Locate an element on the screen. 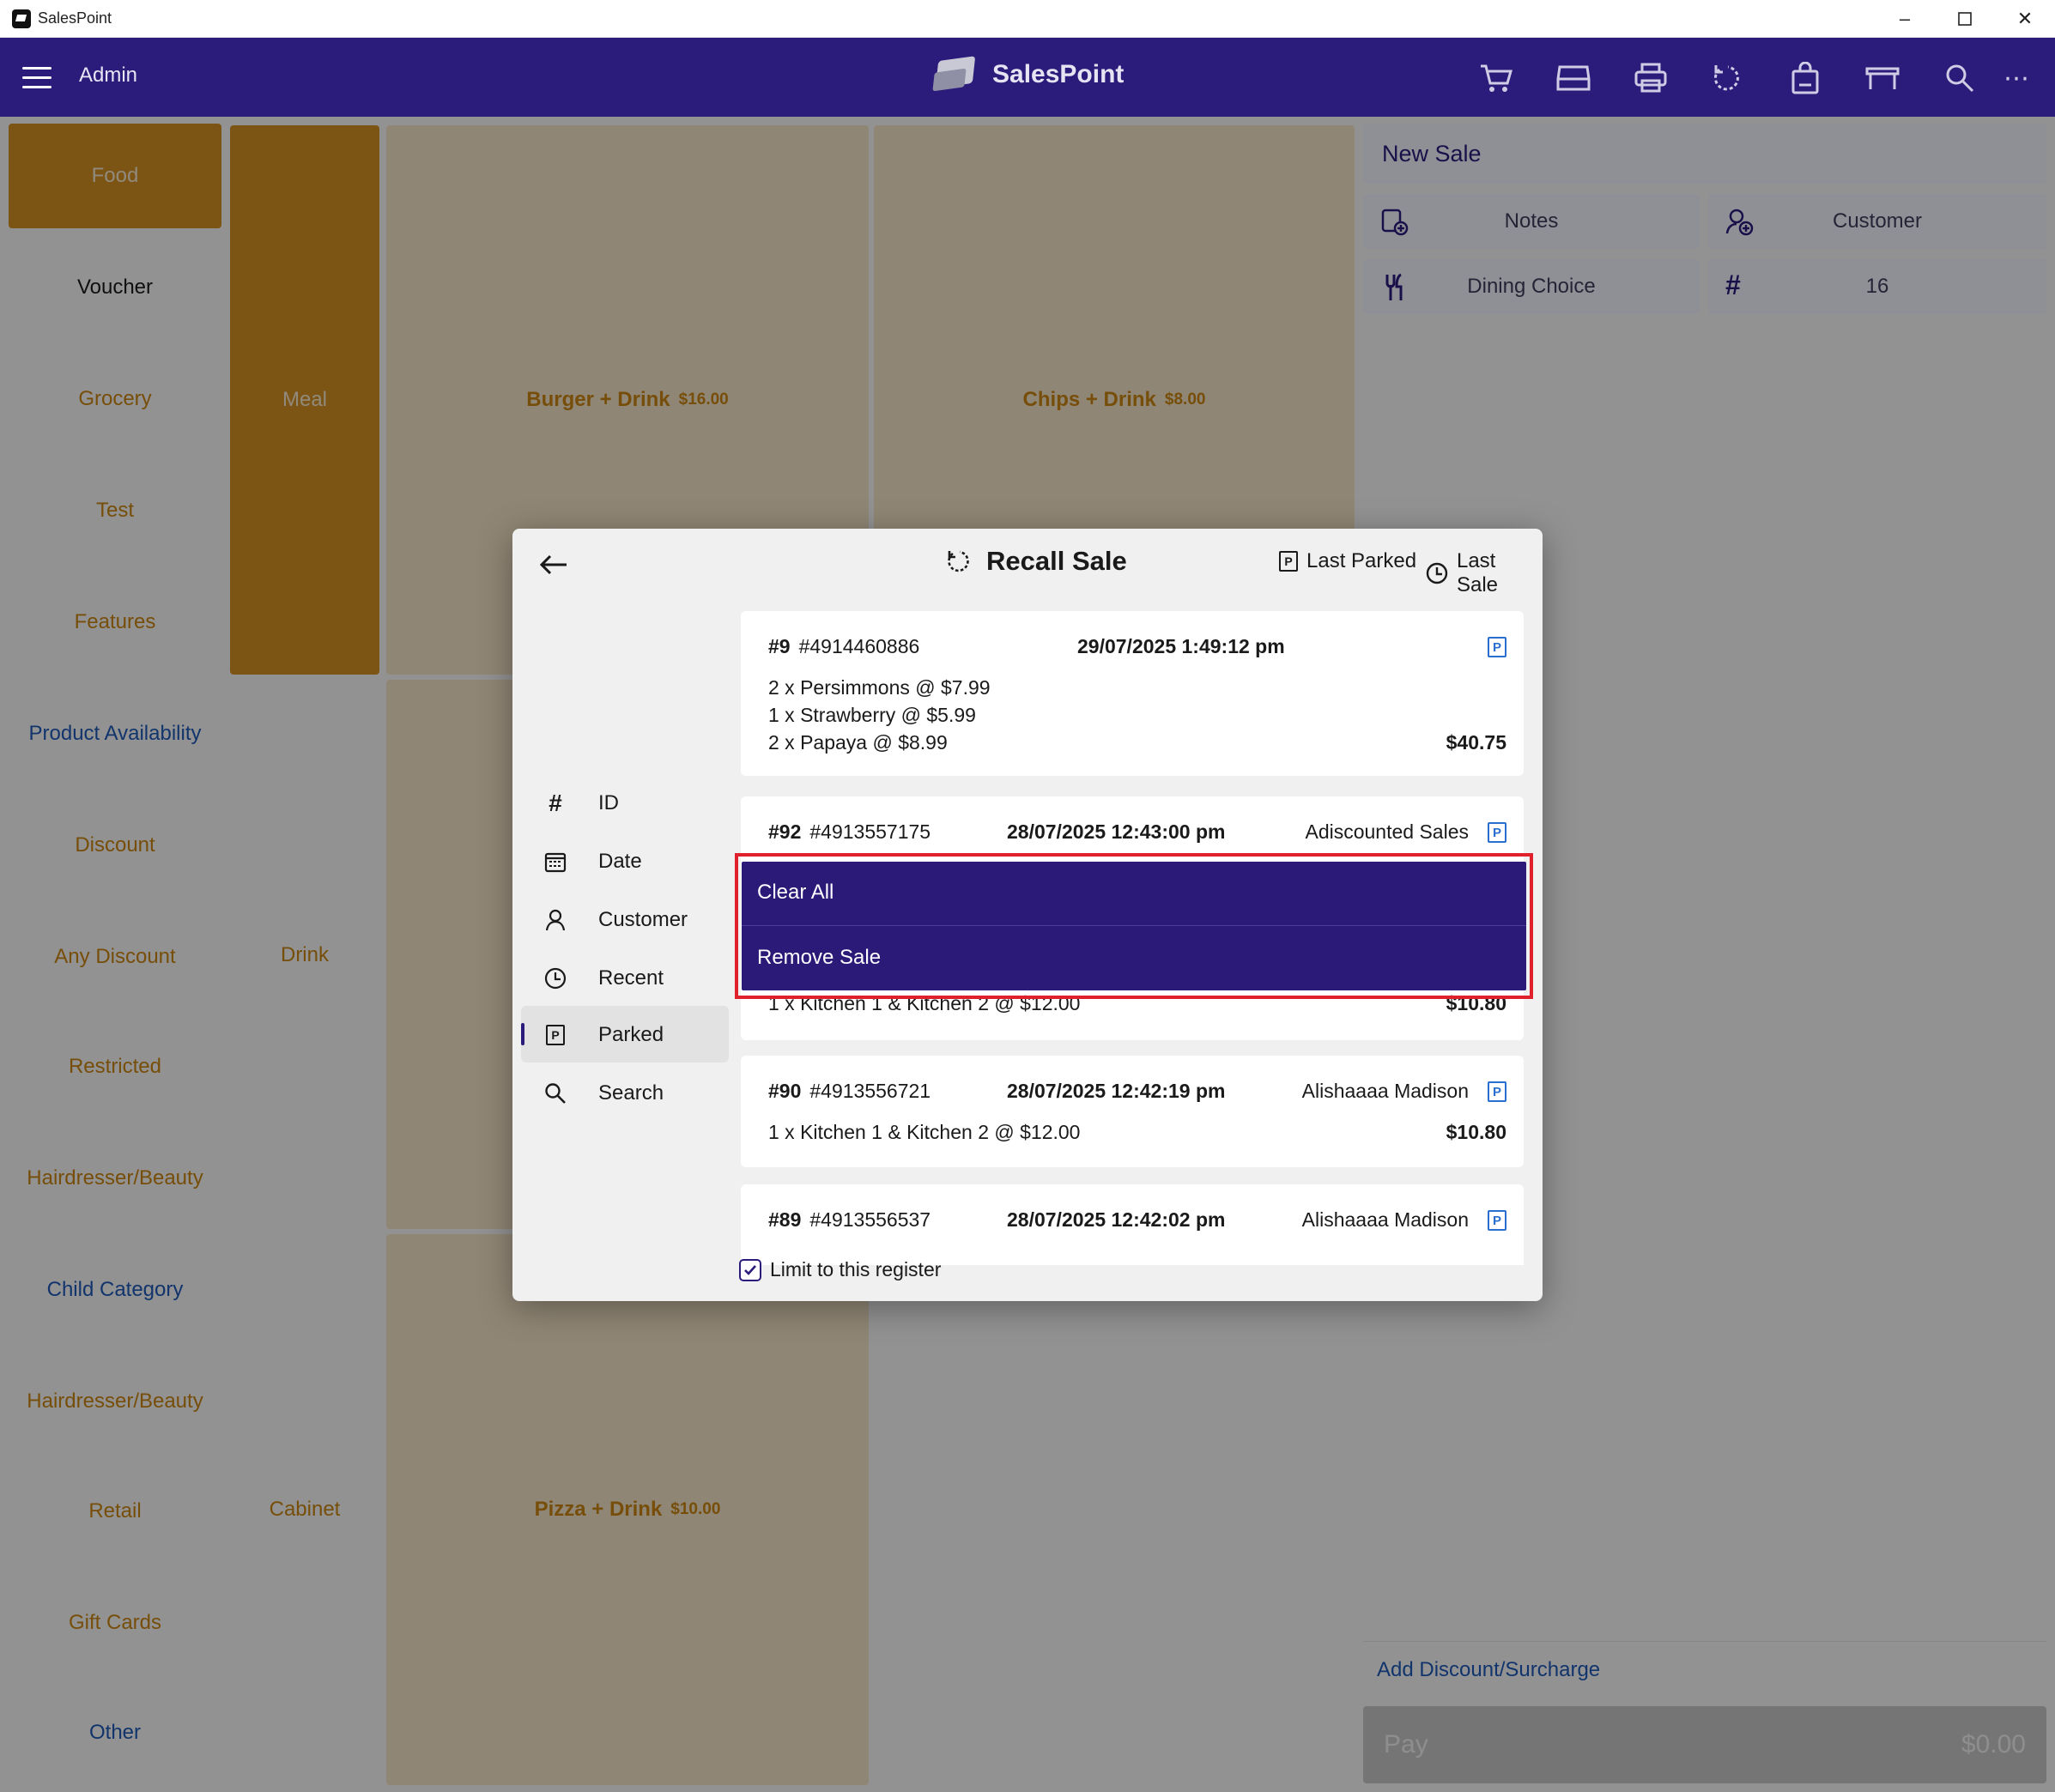 Image resolution: width=2055 pixels, height=1792 pixels. minimize-button: – is located at coordinates (1905, 19).